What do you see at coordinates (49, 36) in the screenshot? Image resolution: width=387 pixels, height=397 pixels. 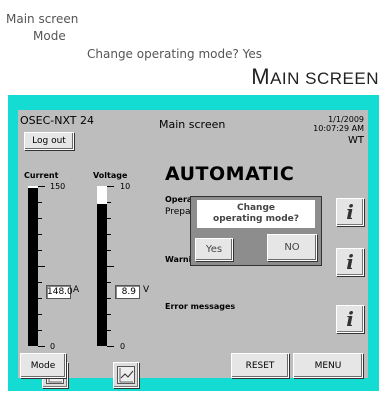 I see `breadcrumb-level-2: Mode` at bounding box center [49, 36].